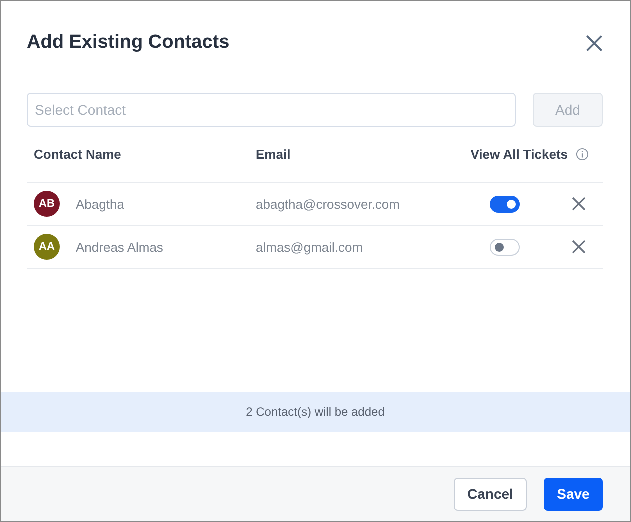  What do you see at coordinates (310, 247) in the screenshot?
I see `contact-email: almas@gmail.com` at bounding box center [310, 247].